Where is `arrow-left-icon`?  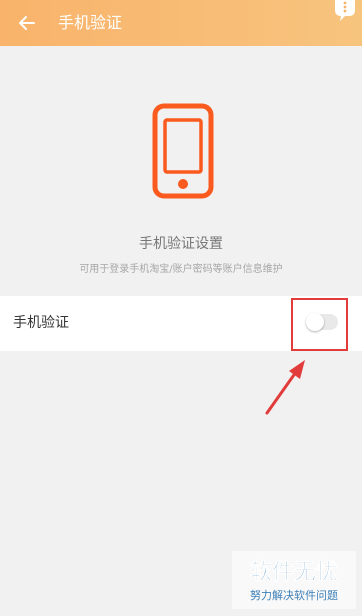
arrow-left-icon is located at coordinates (27, 23).